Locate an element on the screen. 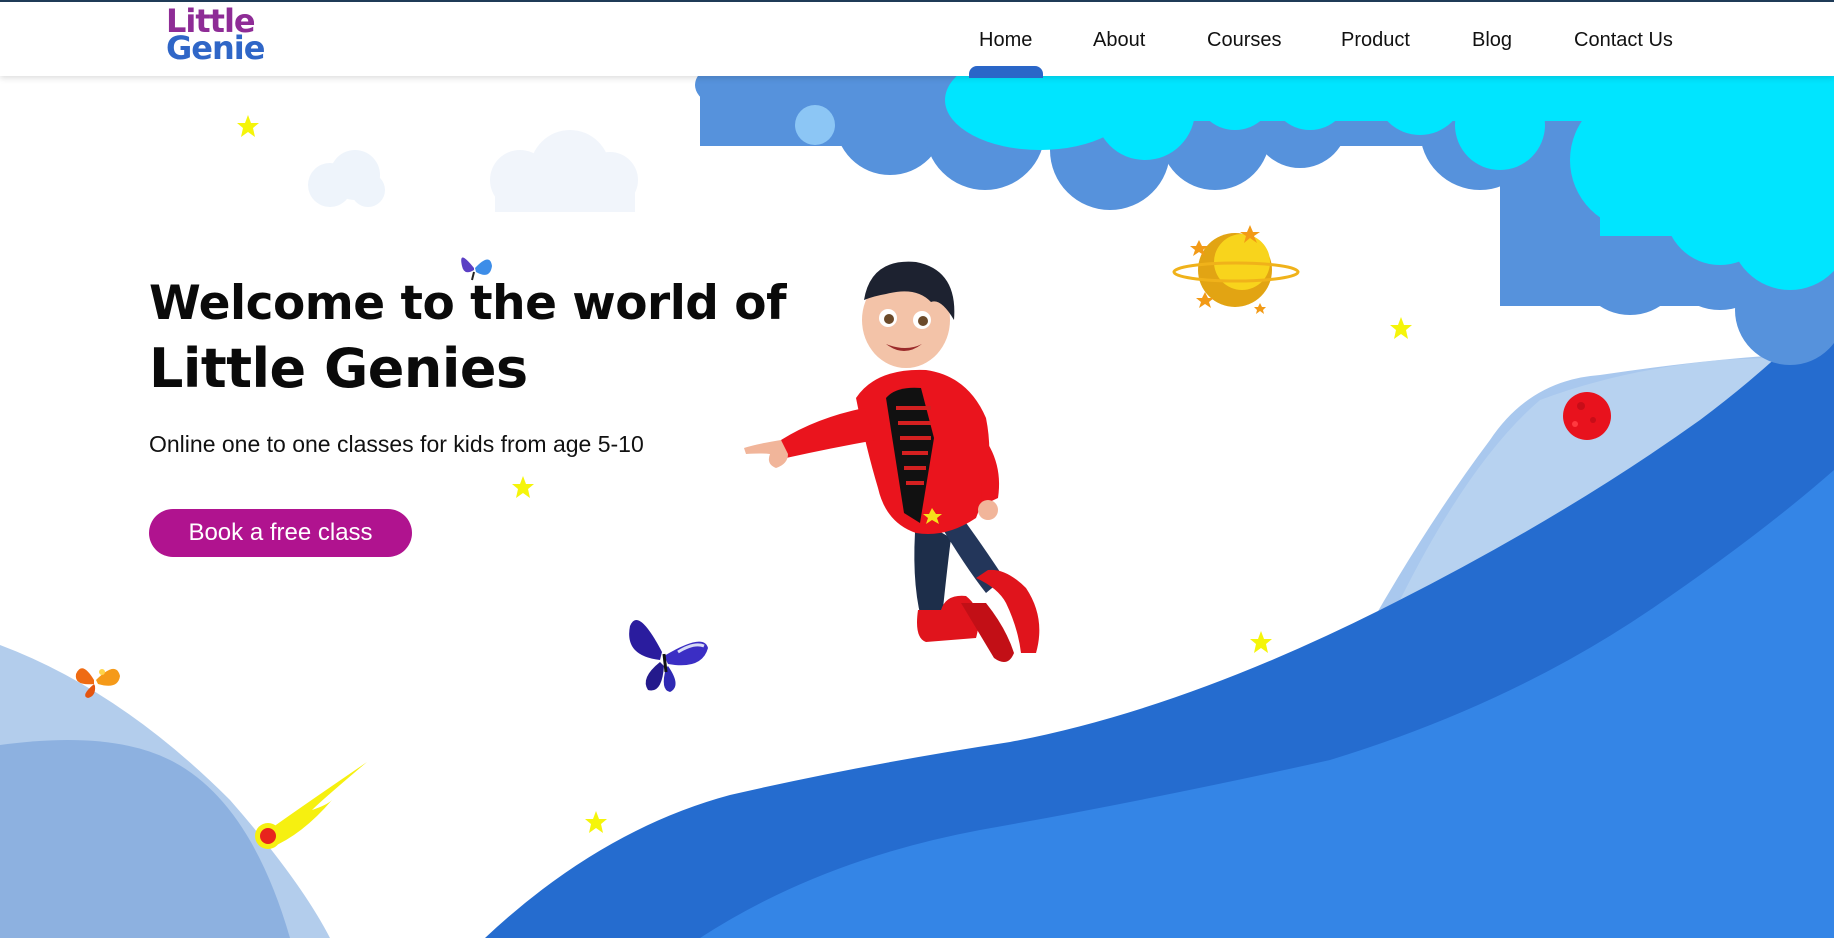 This screenshot has height=938, width=1834. nav-item-contact-us: Contact Us is located at coordinates (1623, 40).